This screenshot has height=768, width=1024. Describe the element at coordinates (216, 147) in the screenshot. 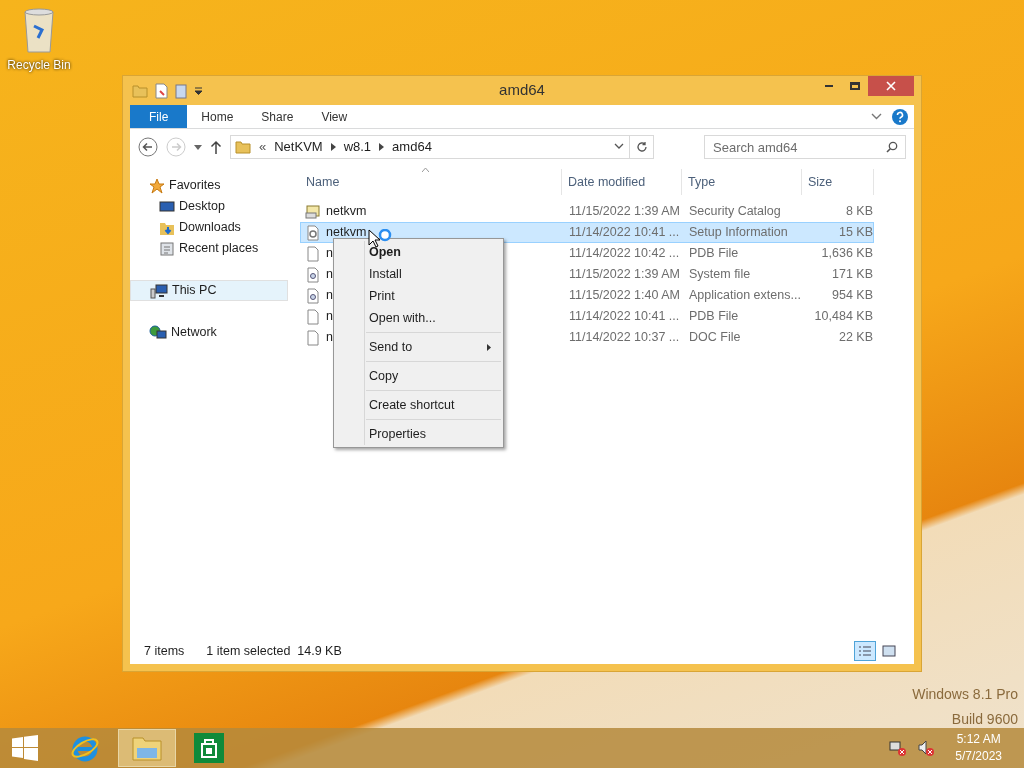

I see `up-arrow-icon` at that location.